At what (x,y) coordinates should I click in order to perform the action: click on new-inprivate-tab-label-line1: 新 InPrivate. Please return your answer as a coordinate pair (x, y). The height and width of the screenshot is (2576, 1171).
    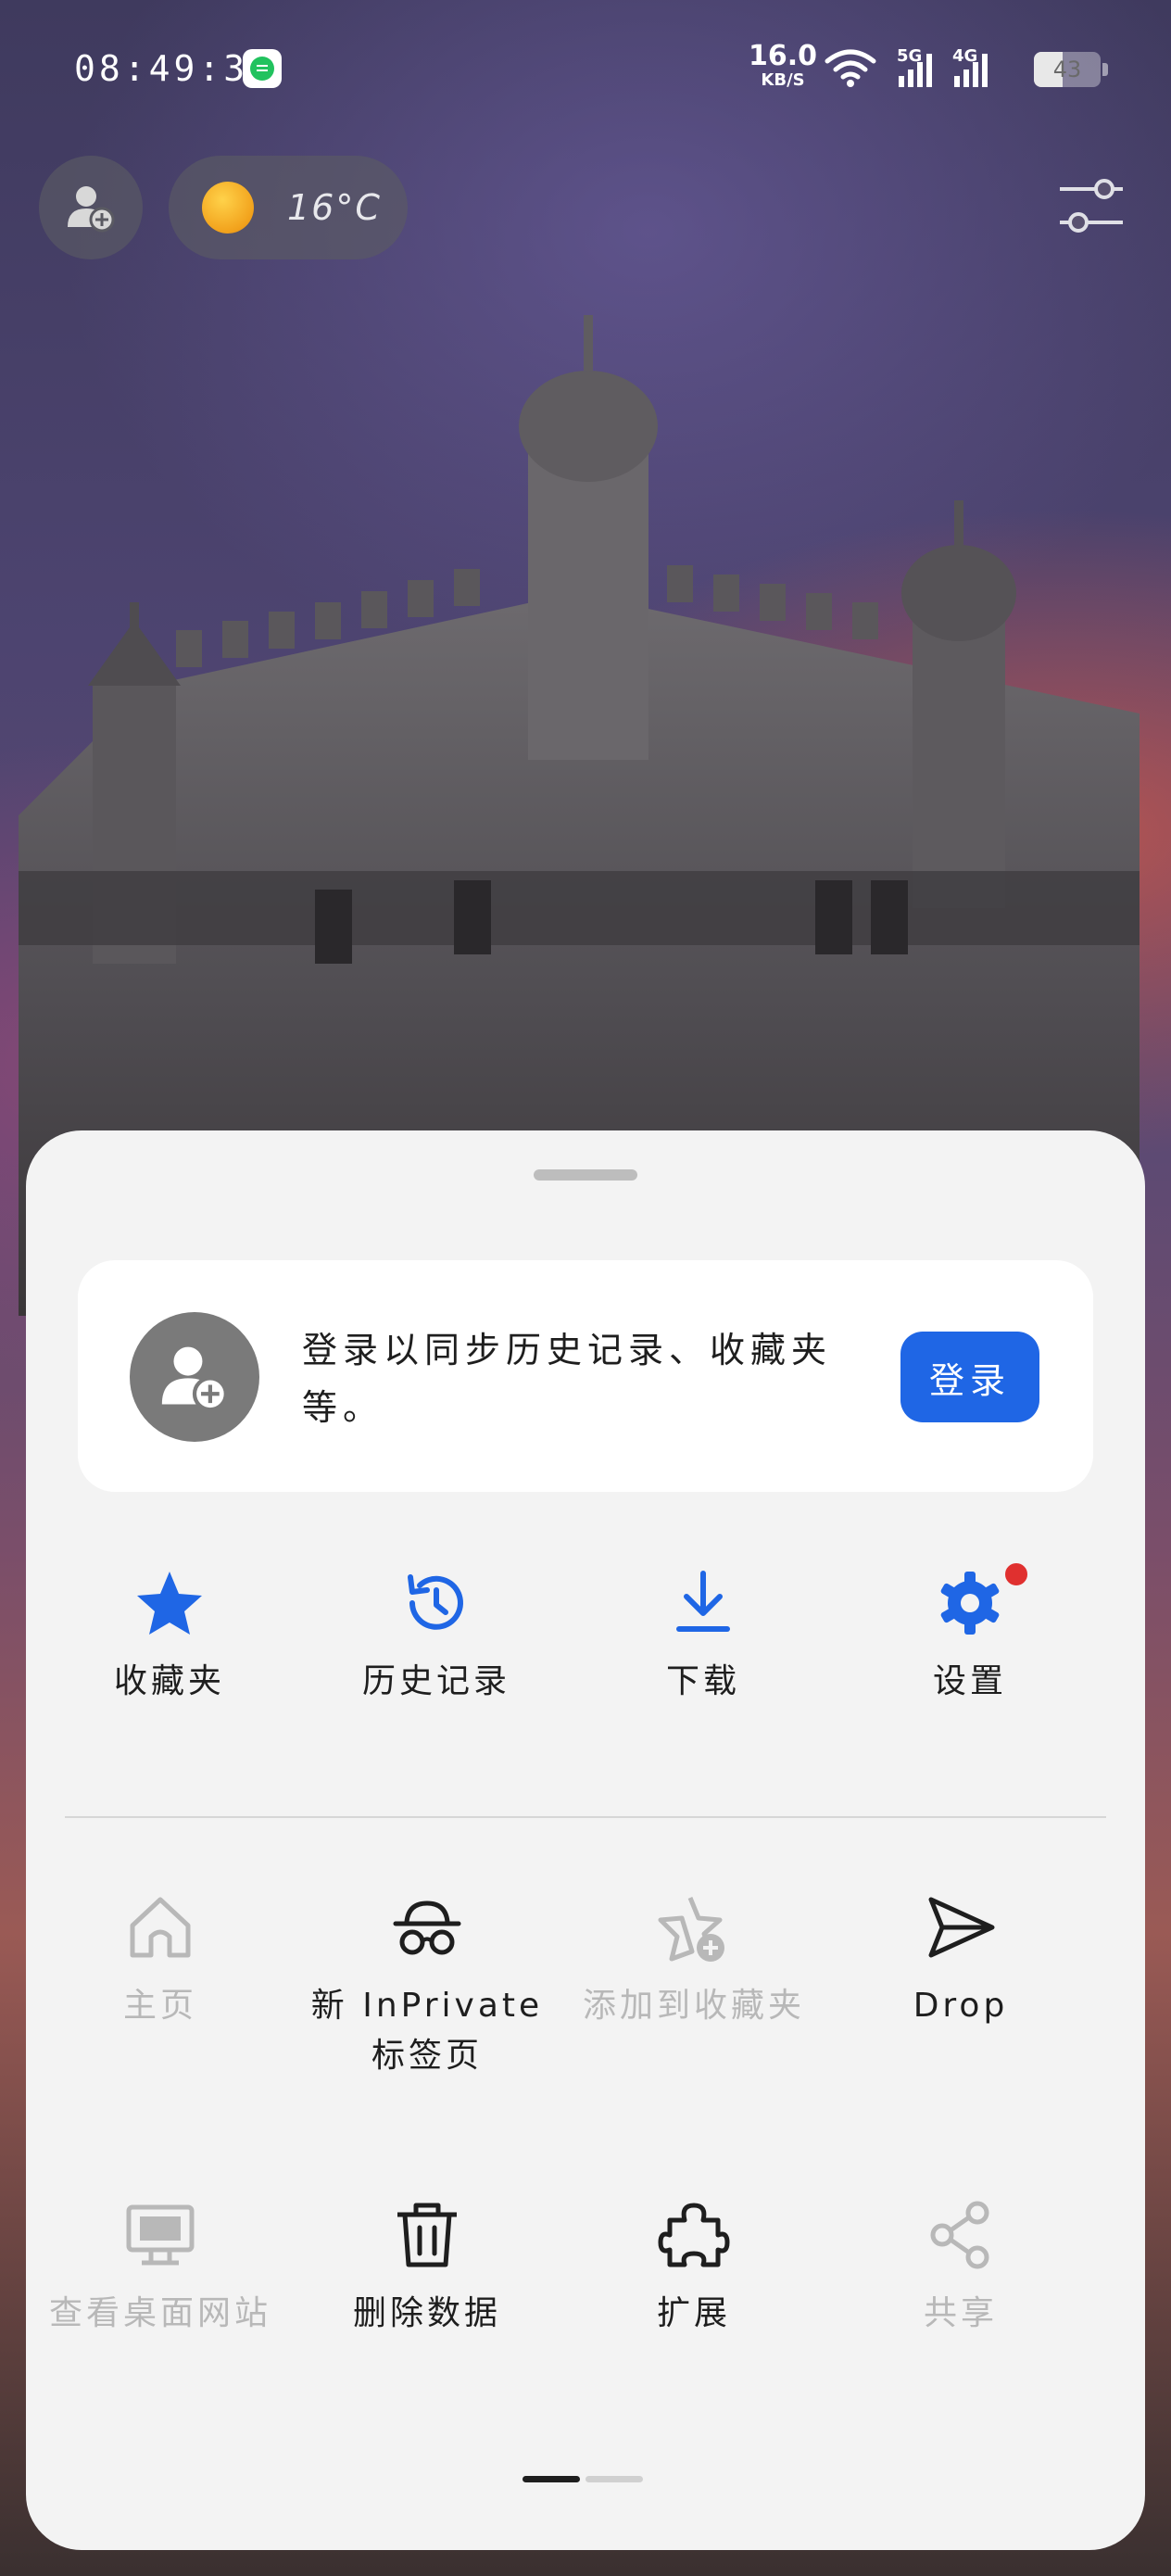
    Looking at the image, I should click on (427, 2006).